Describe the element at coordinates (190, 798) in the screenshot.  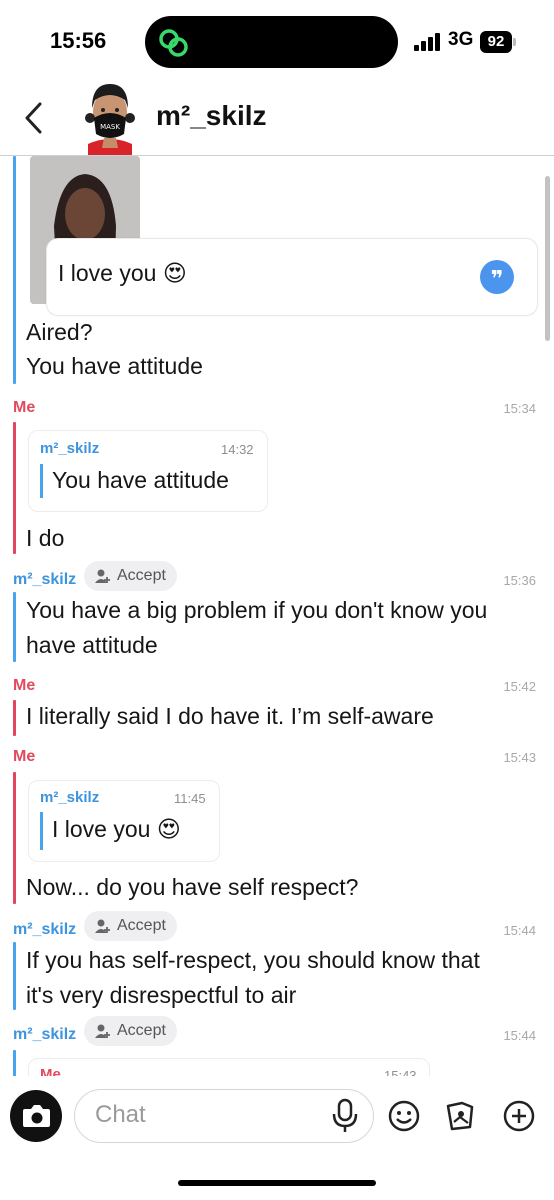
I see `quote-time: 11:45` at that location.